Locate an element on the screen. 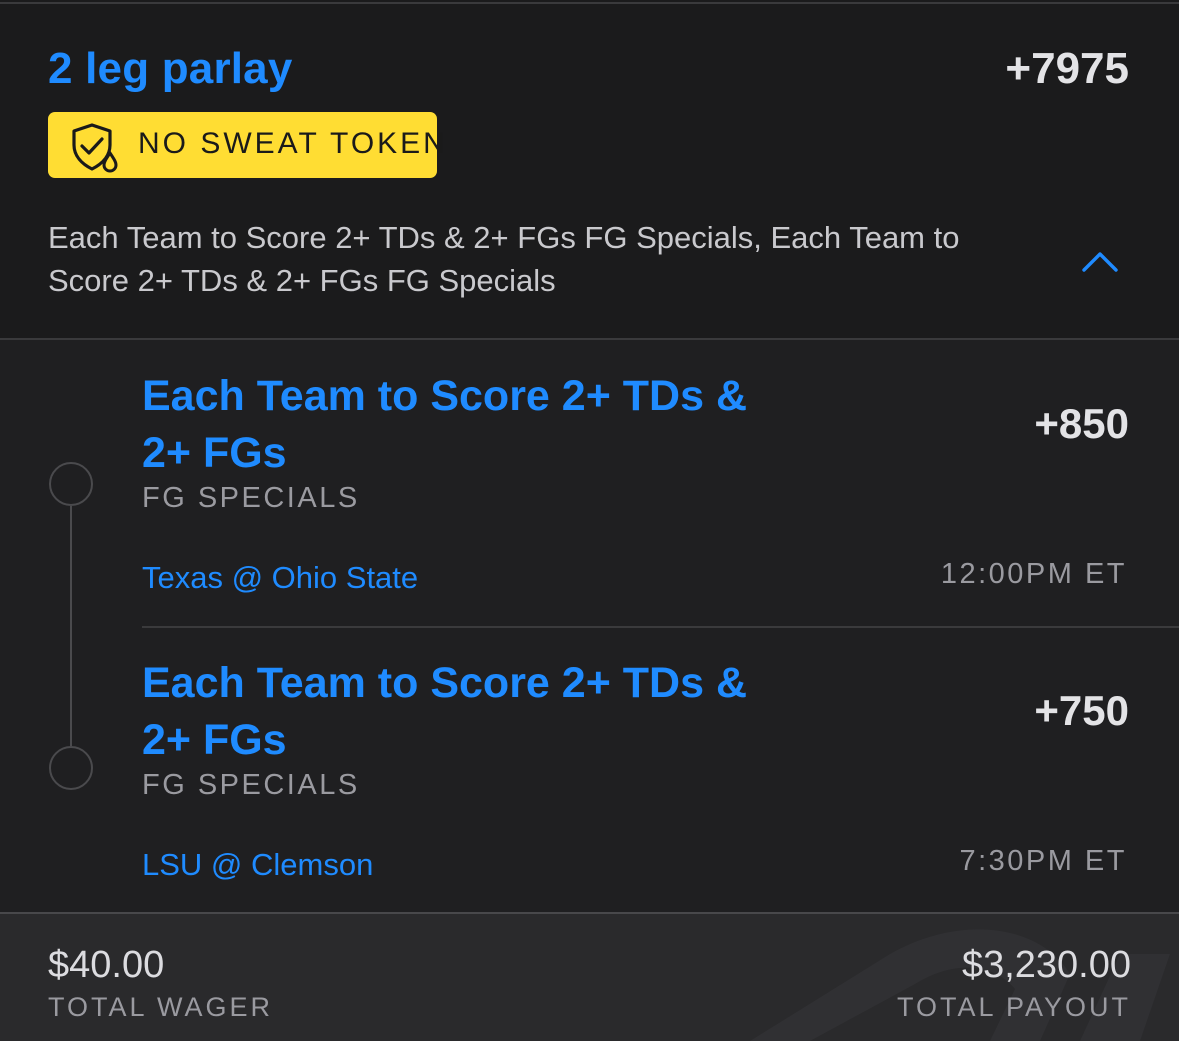  leg-event-link: LSU @ Clemson is located at coordinates (257, 865).